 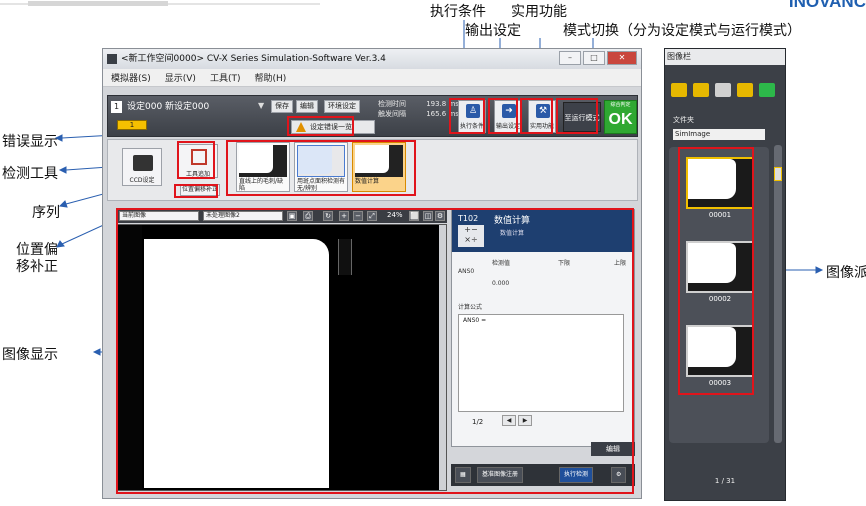 I want to click on maximize-button: □, so click(x=594, y=58).